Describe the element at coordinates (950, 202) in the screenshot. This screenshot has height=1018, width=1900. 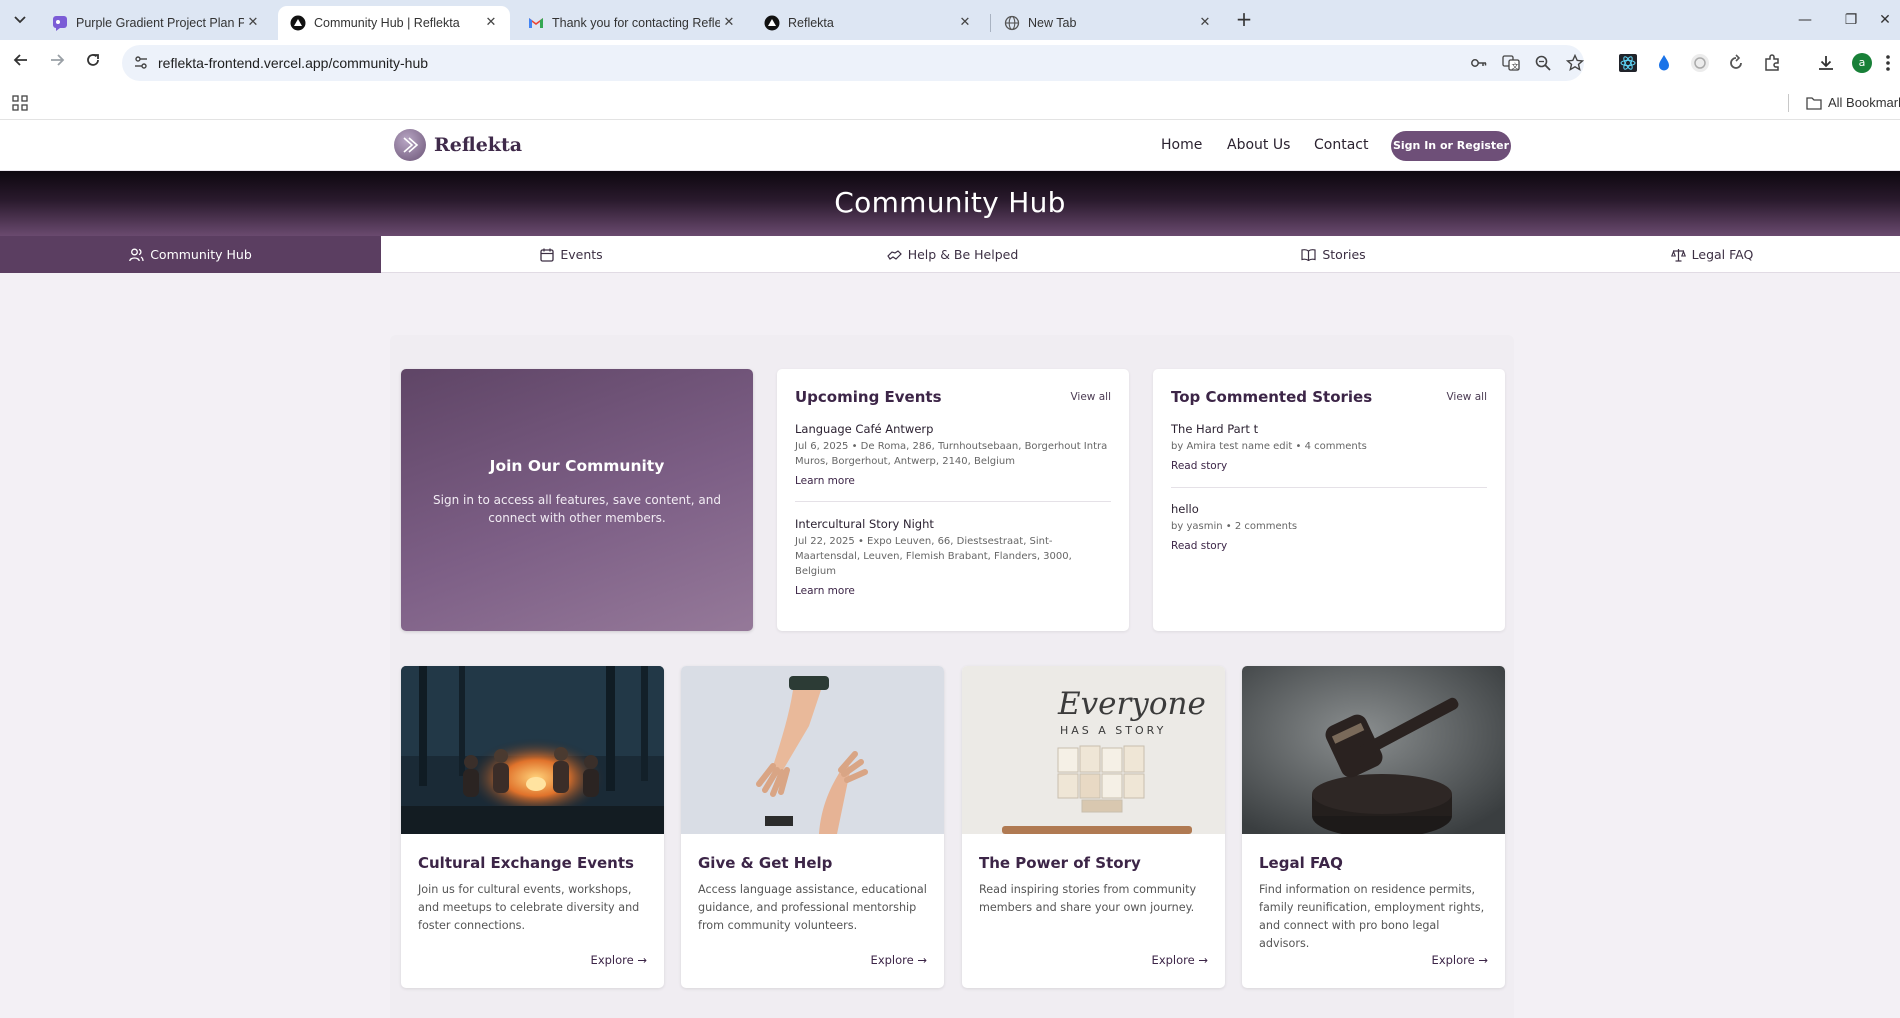
I see `page-title: Community Hub` at that location.